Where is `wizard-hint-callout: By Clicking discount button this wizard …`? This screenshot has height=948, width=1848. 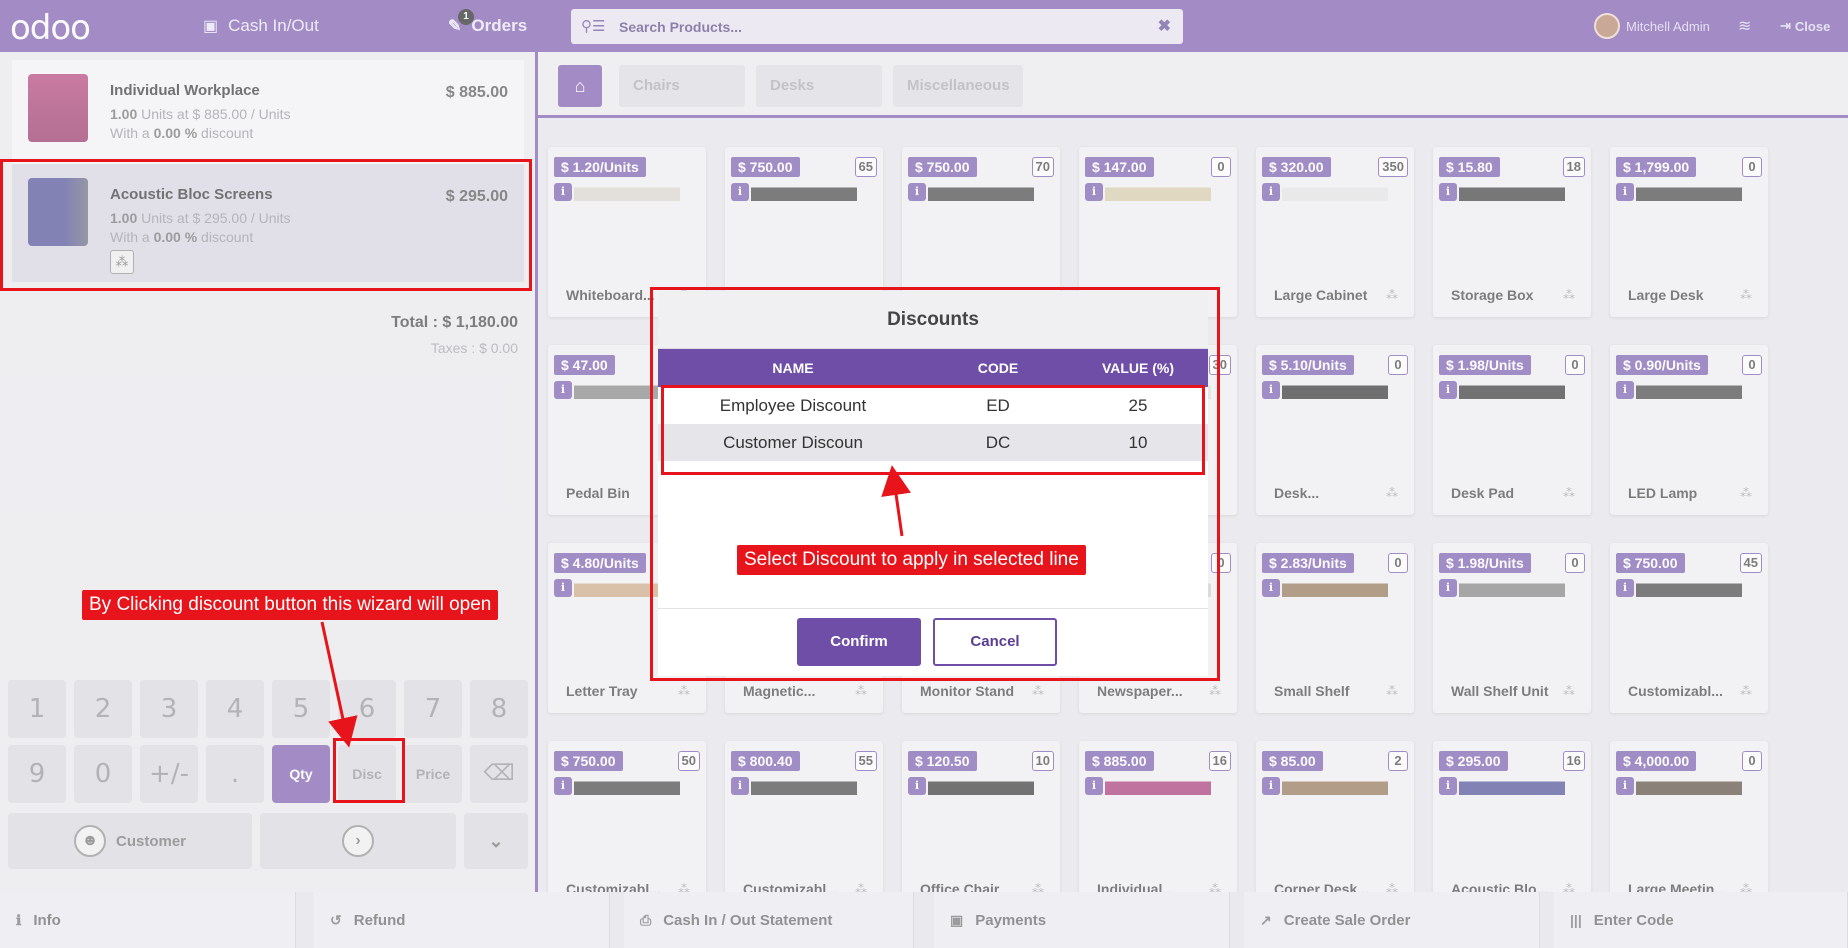
wizard-hint-callout: By Clicking discount button this wizard … is located at coordinates (290, 605).